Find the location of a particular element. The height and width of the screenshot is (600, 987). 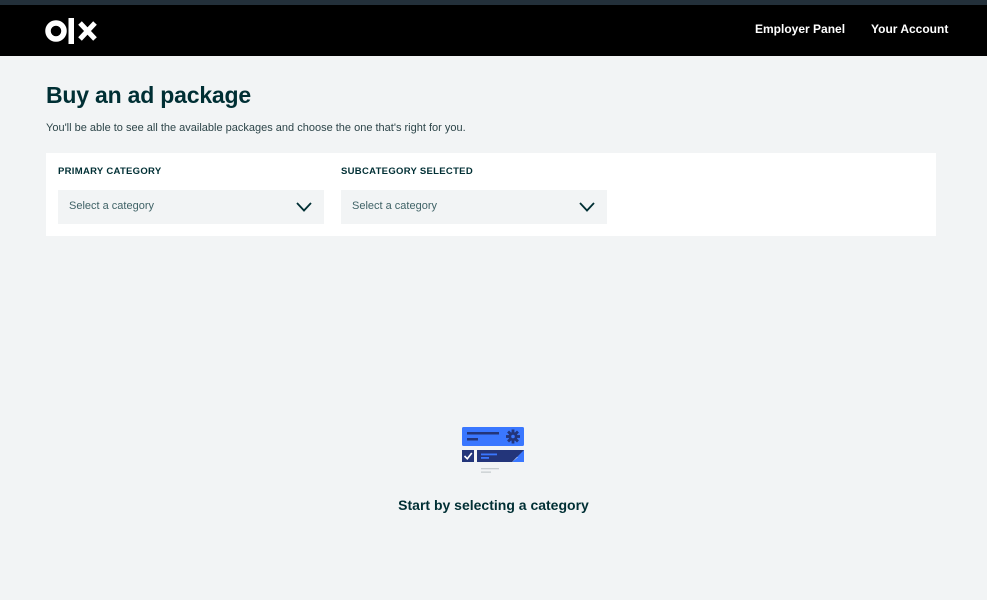

subcategory-select: Select a category is located at coordinates (474, 207).